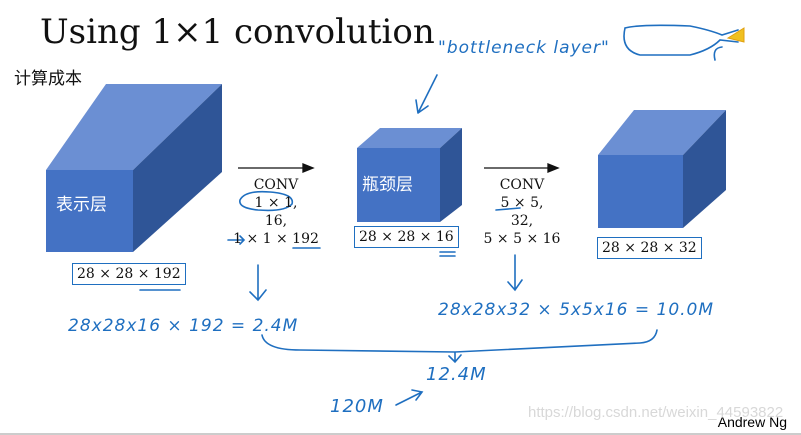  Describe the element at coordinates (276, 221) in the screenshot. I see `conv1-filters: 16,` at that location.